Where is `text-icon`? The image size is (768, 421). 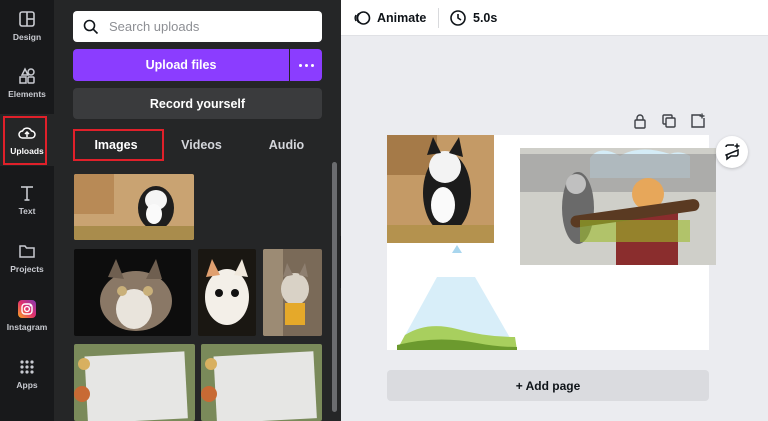 text-icon is located at coordinates (27, 193).